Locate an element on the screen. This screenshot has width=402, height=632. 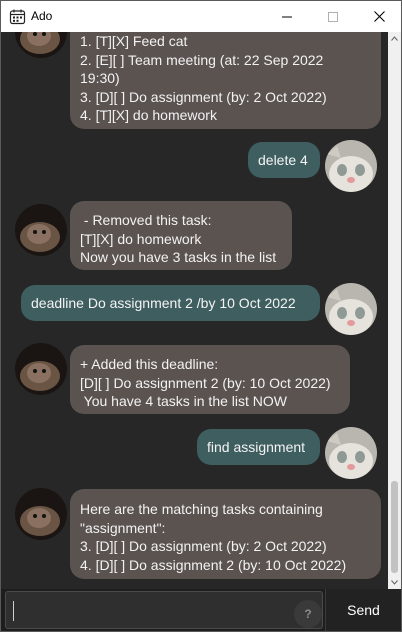
close-button is located at coordinates (378, 16).